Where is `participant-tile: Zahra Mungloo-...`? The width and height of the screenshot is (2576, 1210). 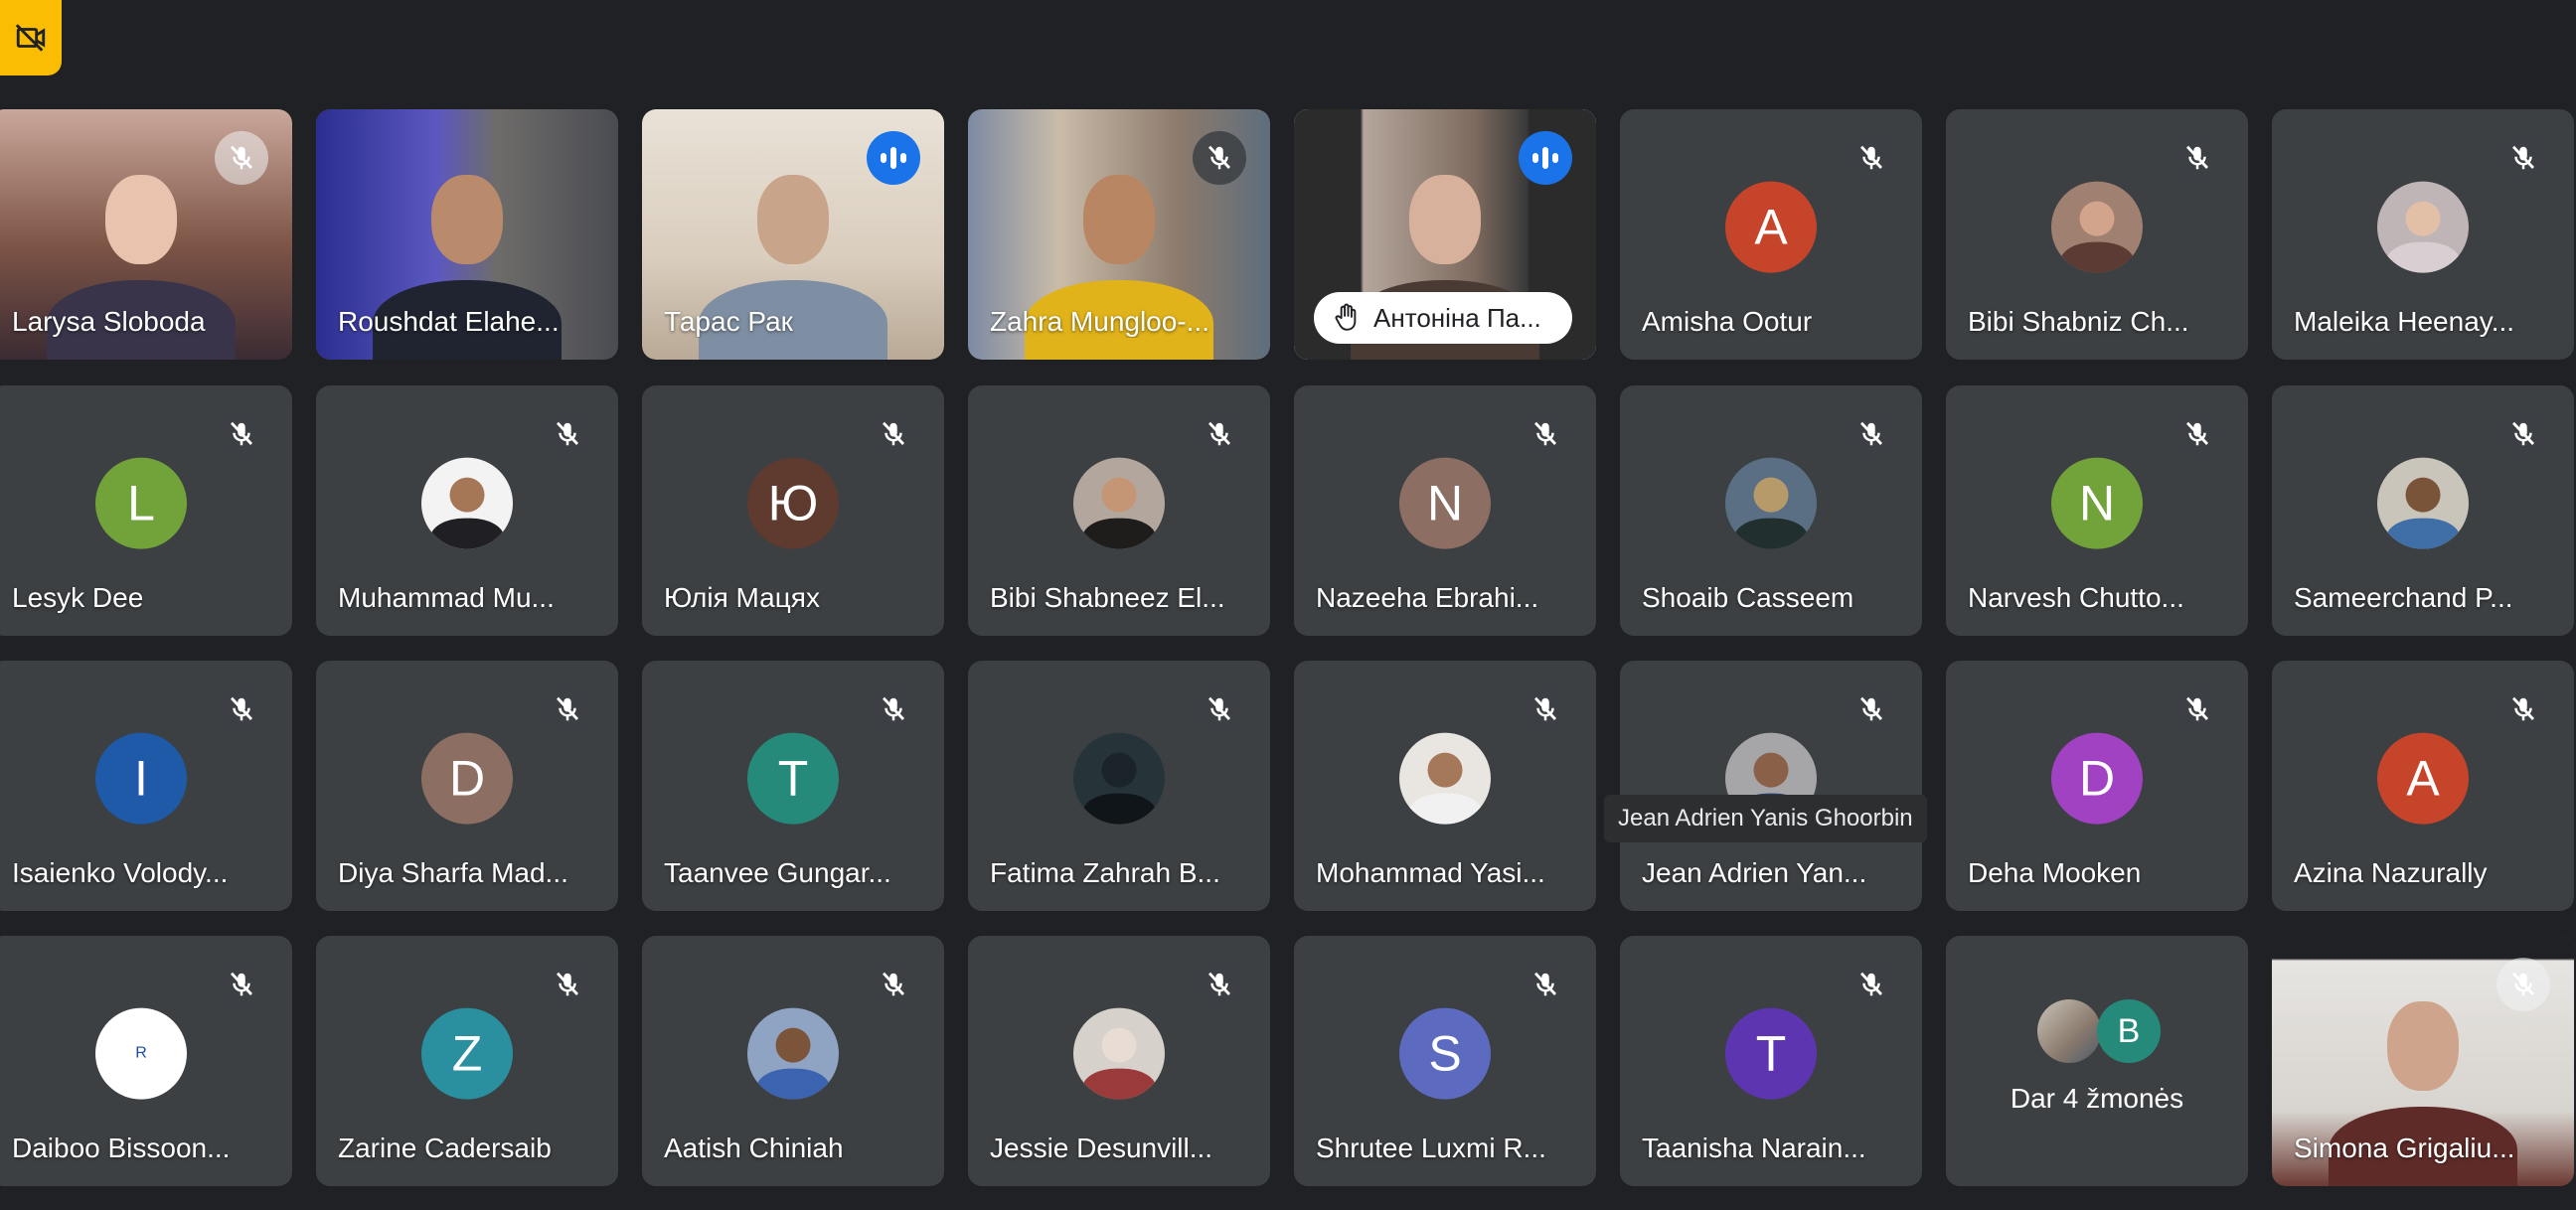
participant-tile: Zahra Mungloo-... is located at coordinates (1119, 235).